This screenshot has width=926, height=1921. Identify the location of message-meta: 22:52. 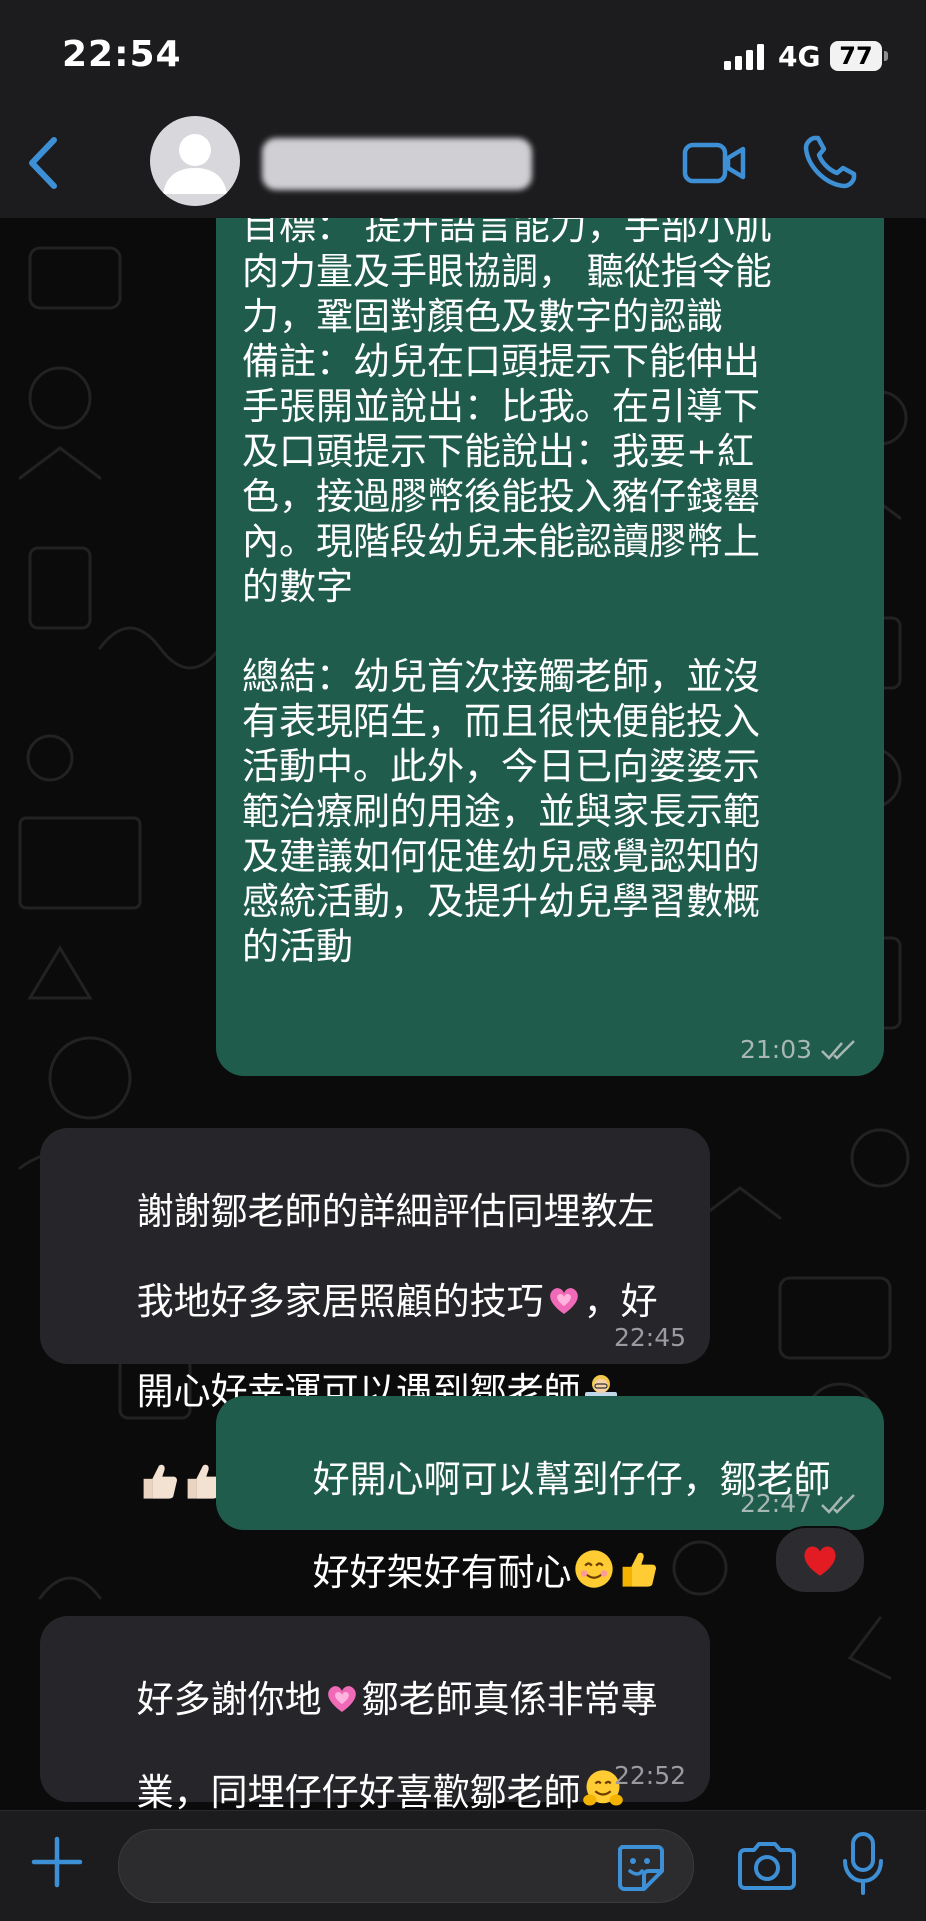
(650, 1775).